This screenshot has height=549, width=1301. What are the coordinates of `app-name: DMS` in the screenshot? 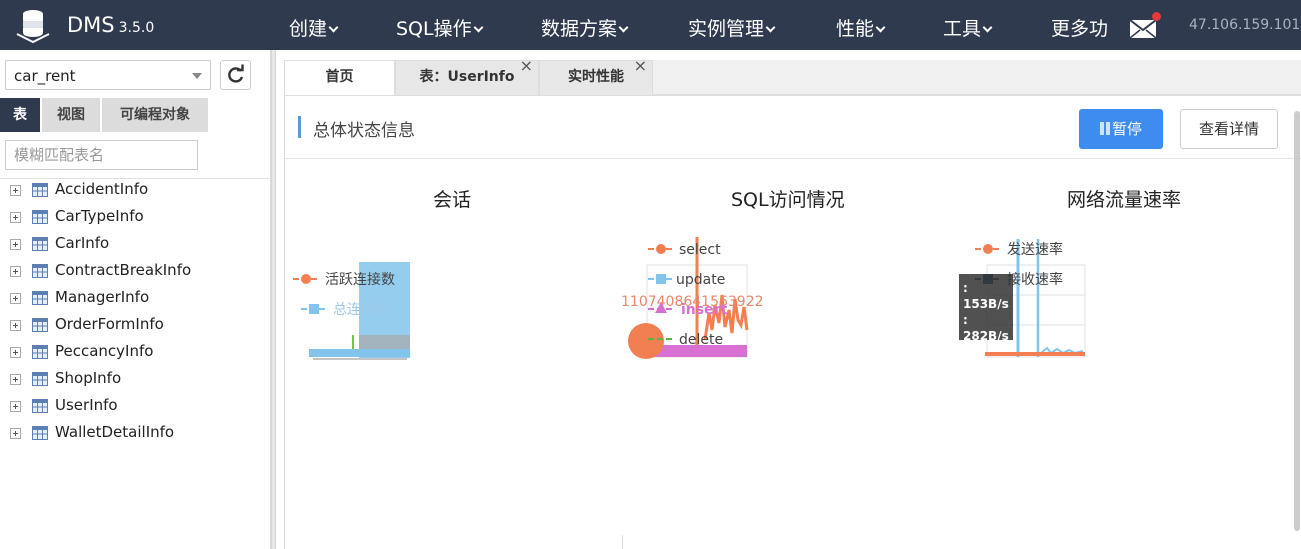 It's located at (91, 25).